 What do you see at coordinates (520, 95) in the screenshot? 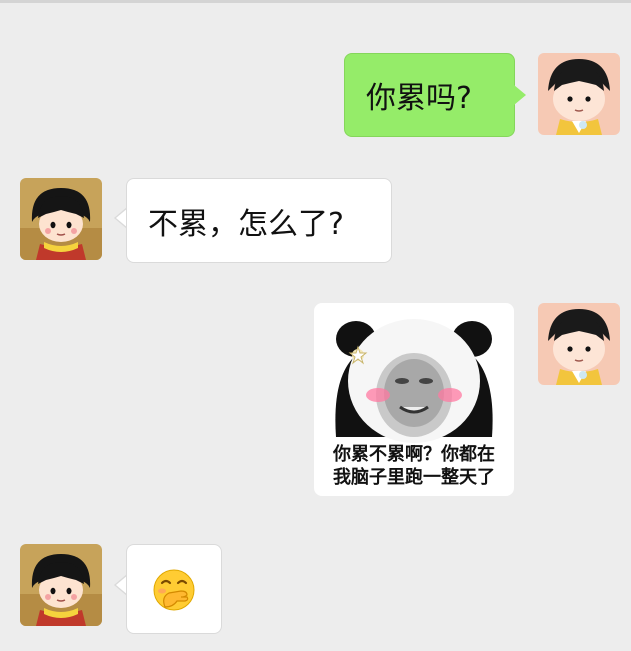
I see `bubble-tail` at bounding box center [520, 95].